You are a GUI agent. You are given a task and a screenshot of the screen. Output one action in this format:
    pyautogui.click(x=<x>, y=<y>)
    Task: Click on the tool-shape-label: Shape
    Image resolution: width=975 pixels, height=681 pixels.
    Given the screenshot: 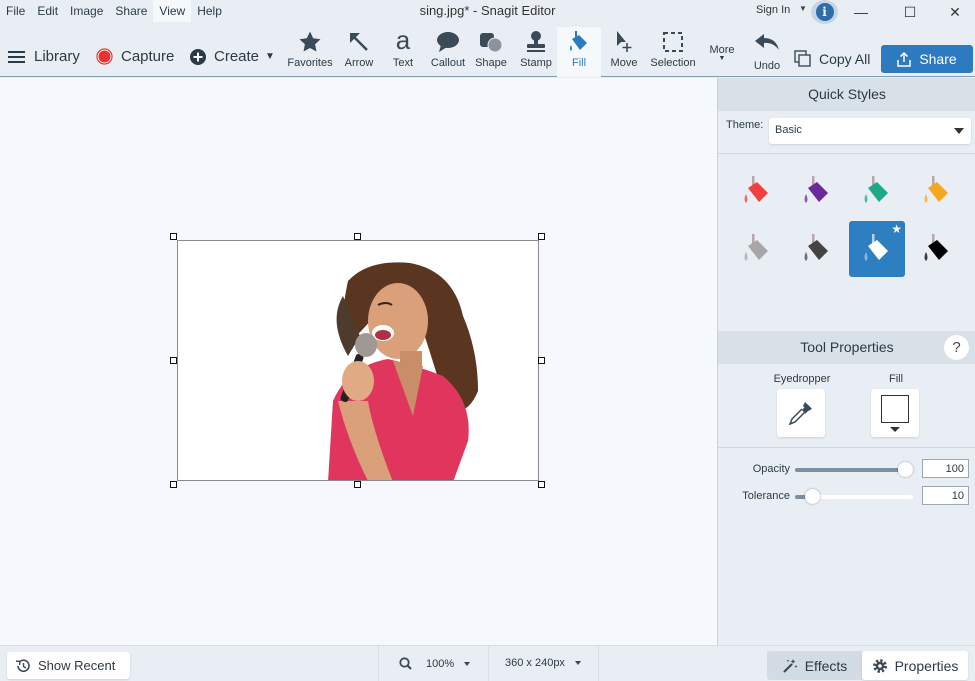 What is the action you would take?
    pyautogui.click(x=491, y=63)
    